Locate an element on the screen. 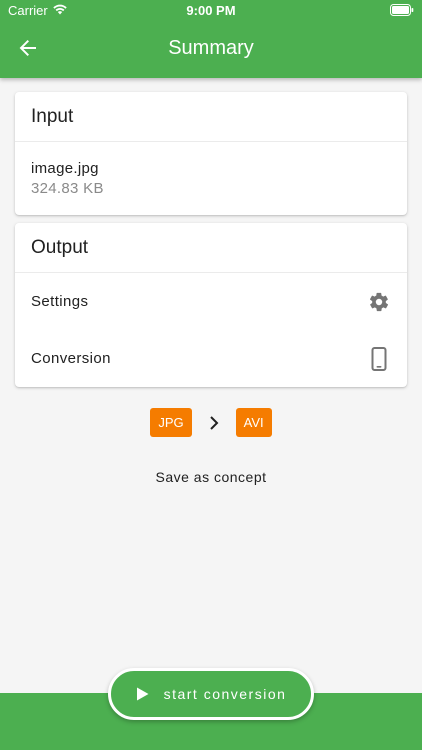 Image resolution: width=422 pixels, height=750 pixels. start-conversion-button: start conversion is located at coordinates (211, 694).